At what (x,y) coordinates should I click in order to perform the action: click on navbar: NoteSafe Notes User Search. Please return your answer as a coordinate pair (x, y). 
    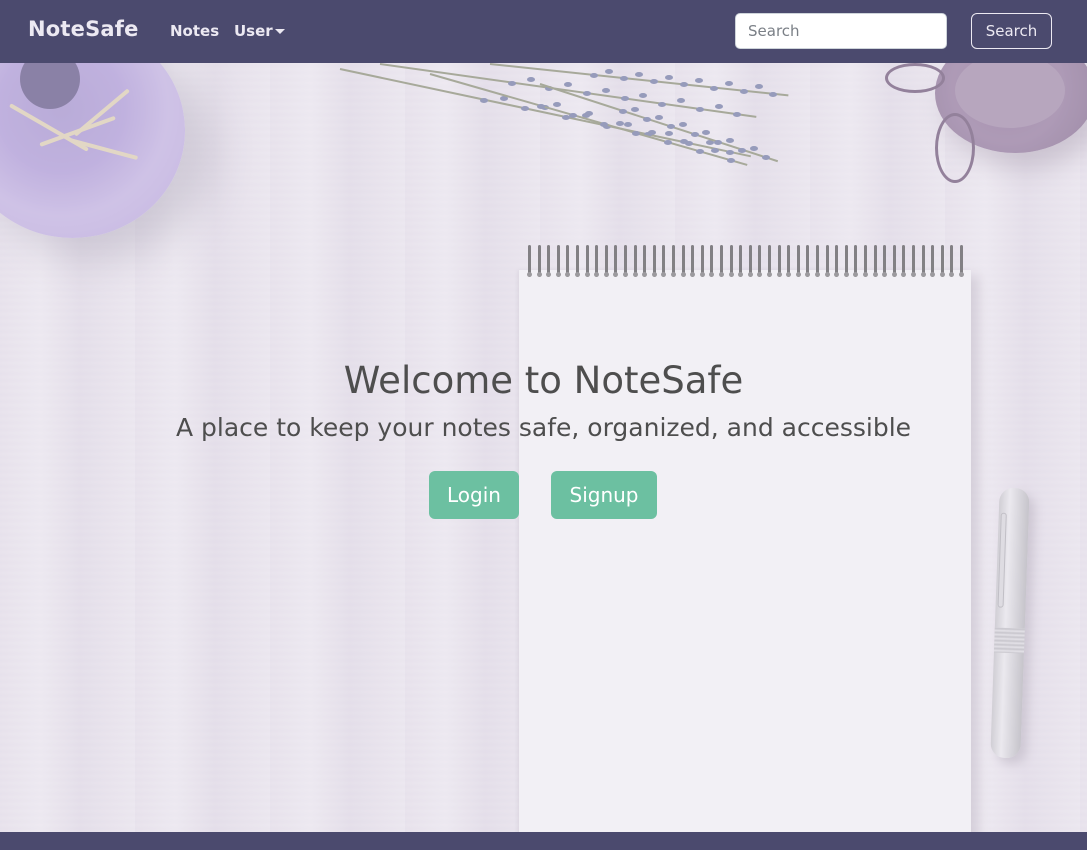
    Looking at the image, I should click on (543, 31).